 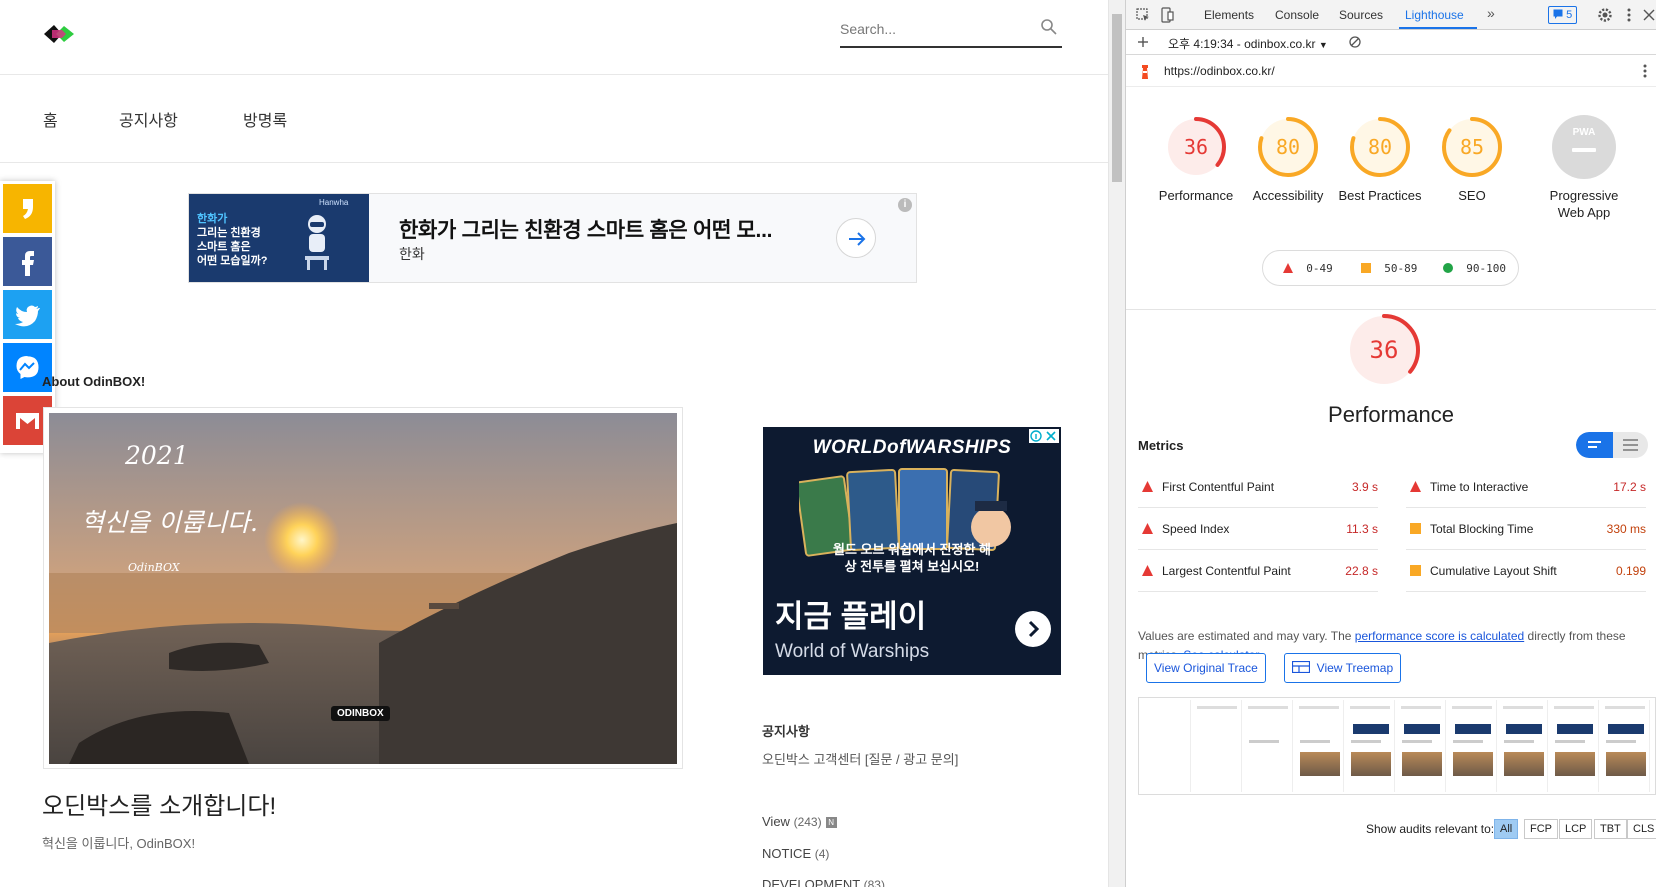 What do you see at coordinates (1605, 15) in the screenshot?
I see `settings-gear-icon` at bounding box center [1605, 15].